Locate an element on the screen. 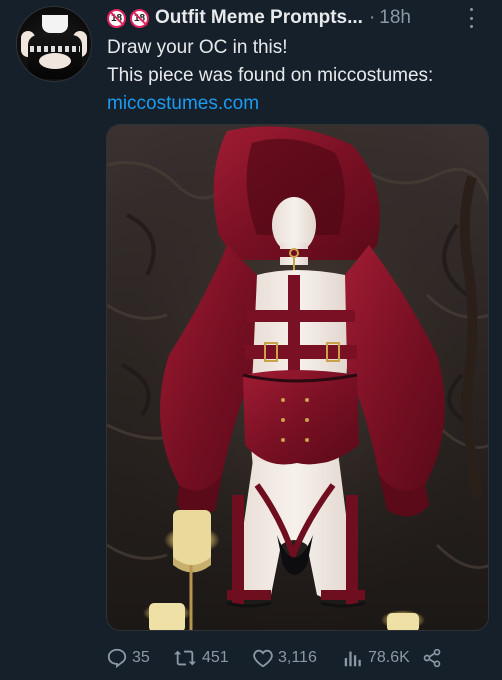 This screenshot has height=680, width=502. avatar-lace is located at coordinates (55, 49).